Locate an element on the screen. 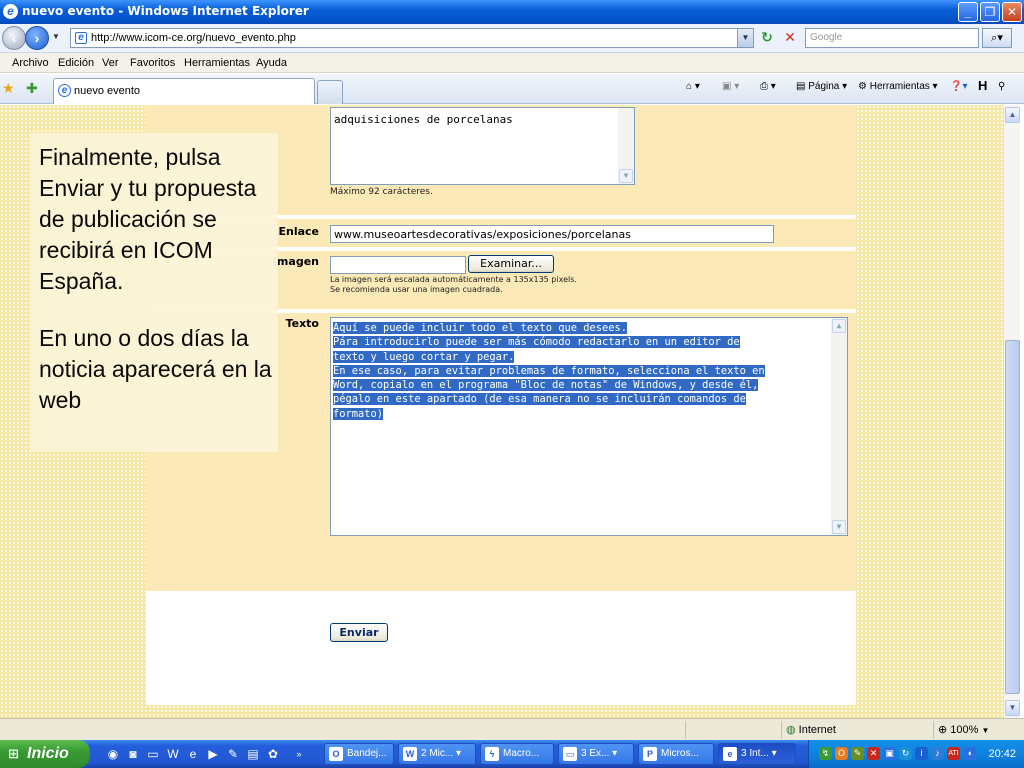 The width and height of the screenshot is (1024, 768). text-line: texto y luego cortar y pegar. is located at coordinates (424, 356).